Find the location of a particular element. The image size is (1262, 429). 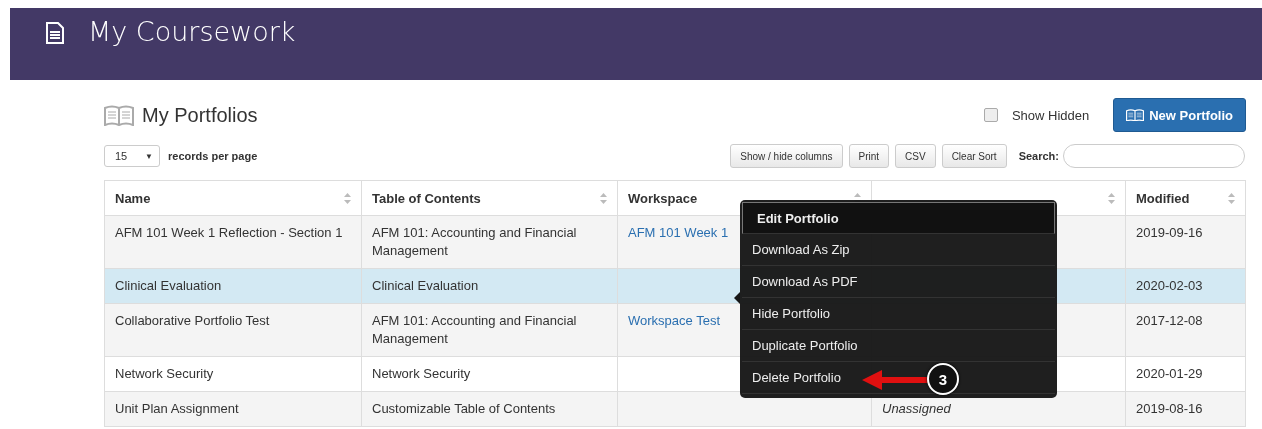

toolbar-button: Clear Sort is located at coordinates (974, 156).